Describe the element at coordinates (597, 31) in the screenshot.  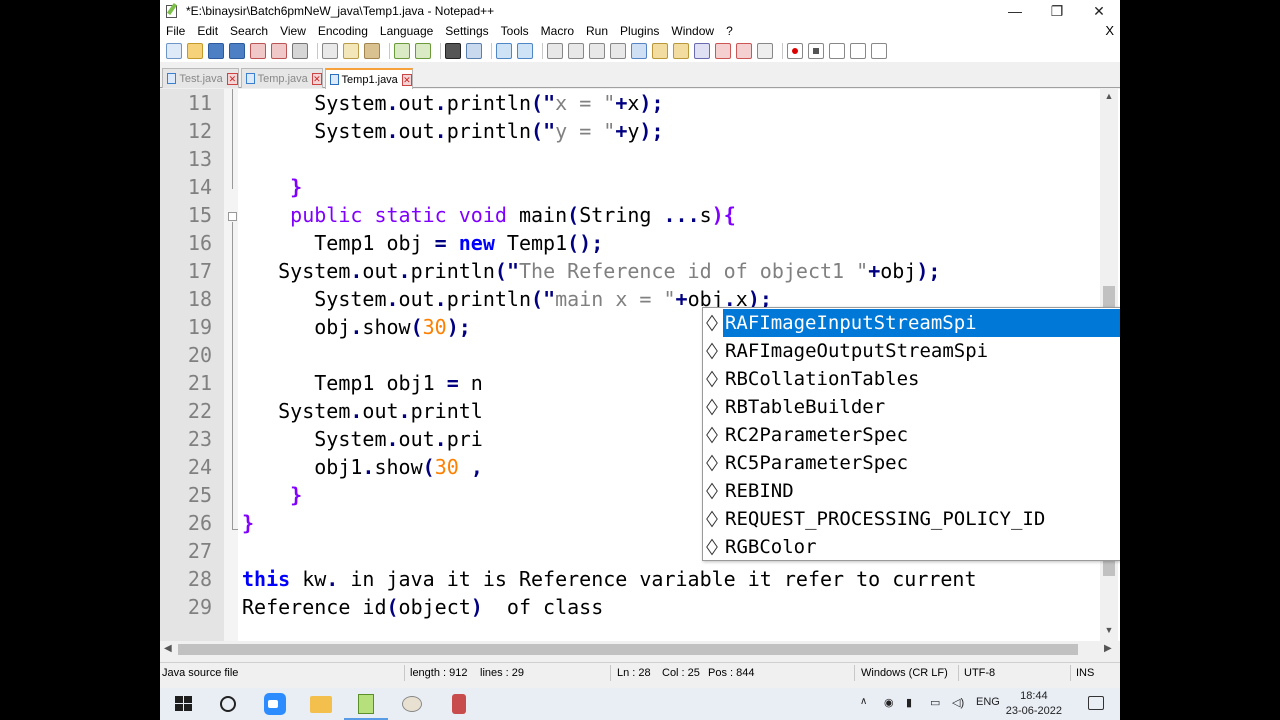
I see `menu-run: Run` at that location.